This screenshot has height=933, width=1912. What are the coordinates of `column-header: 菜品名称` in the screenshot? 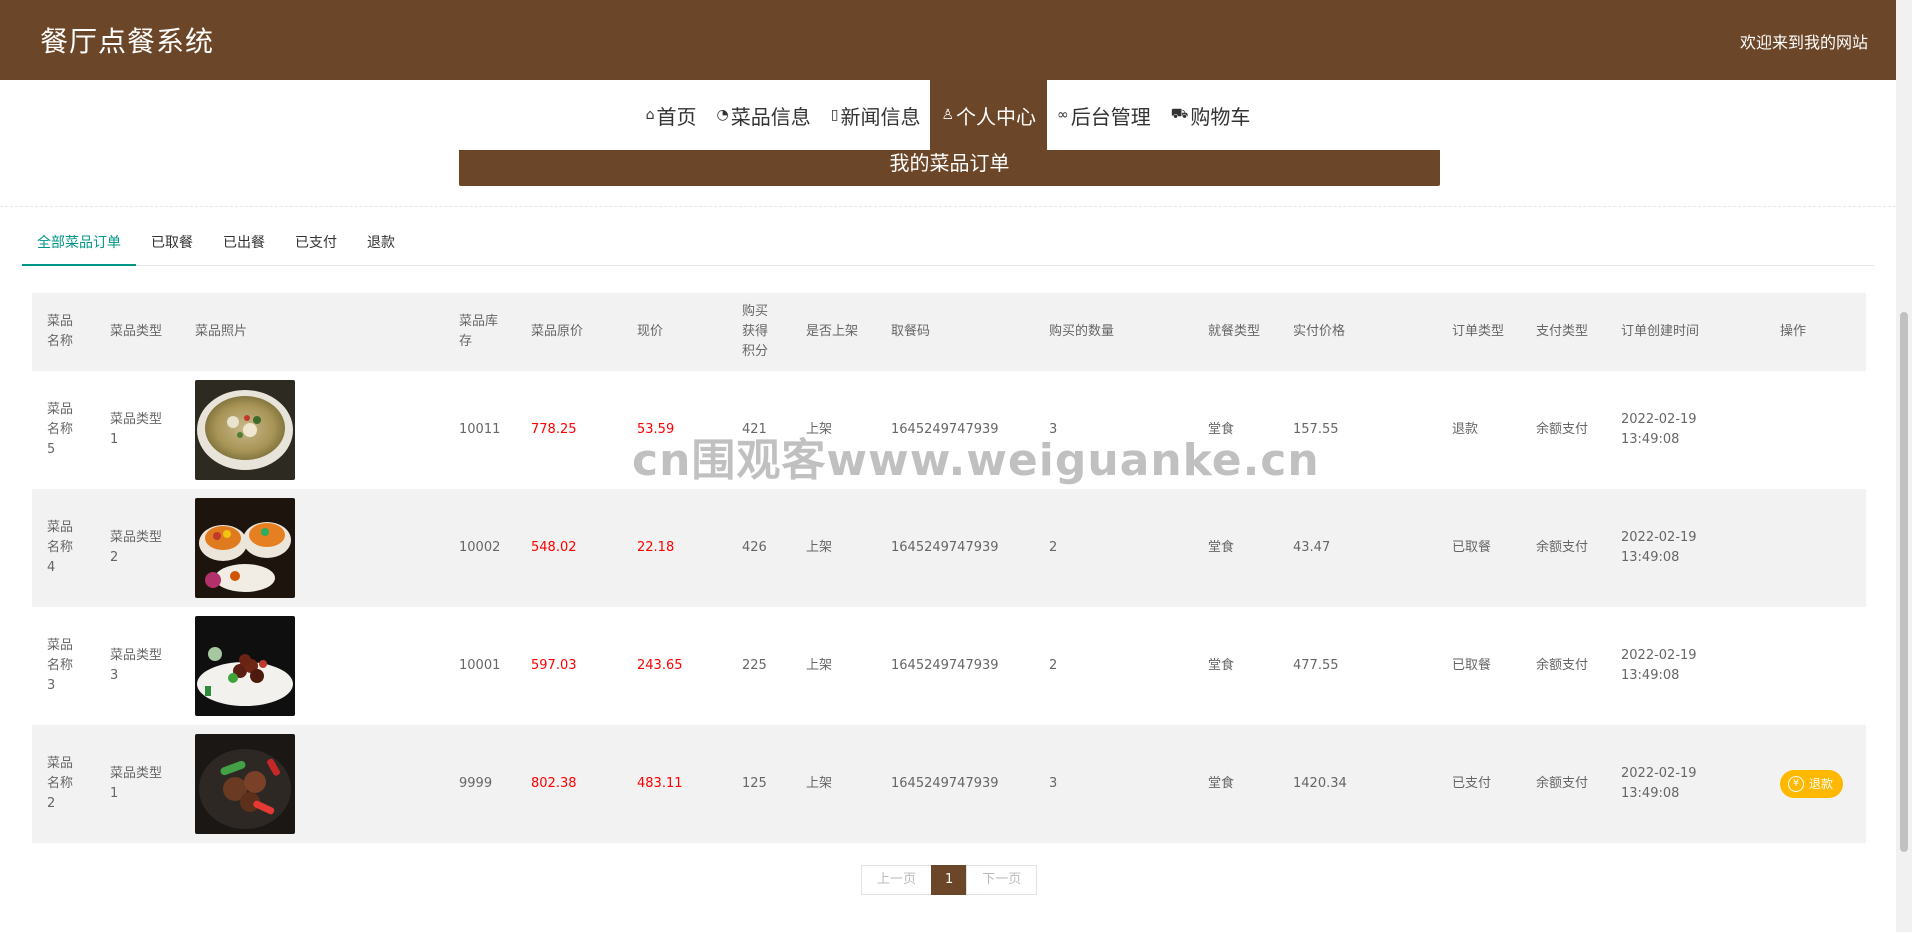 It's located at (63, 332).